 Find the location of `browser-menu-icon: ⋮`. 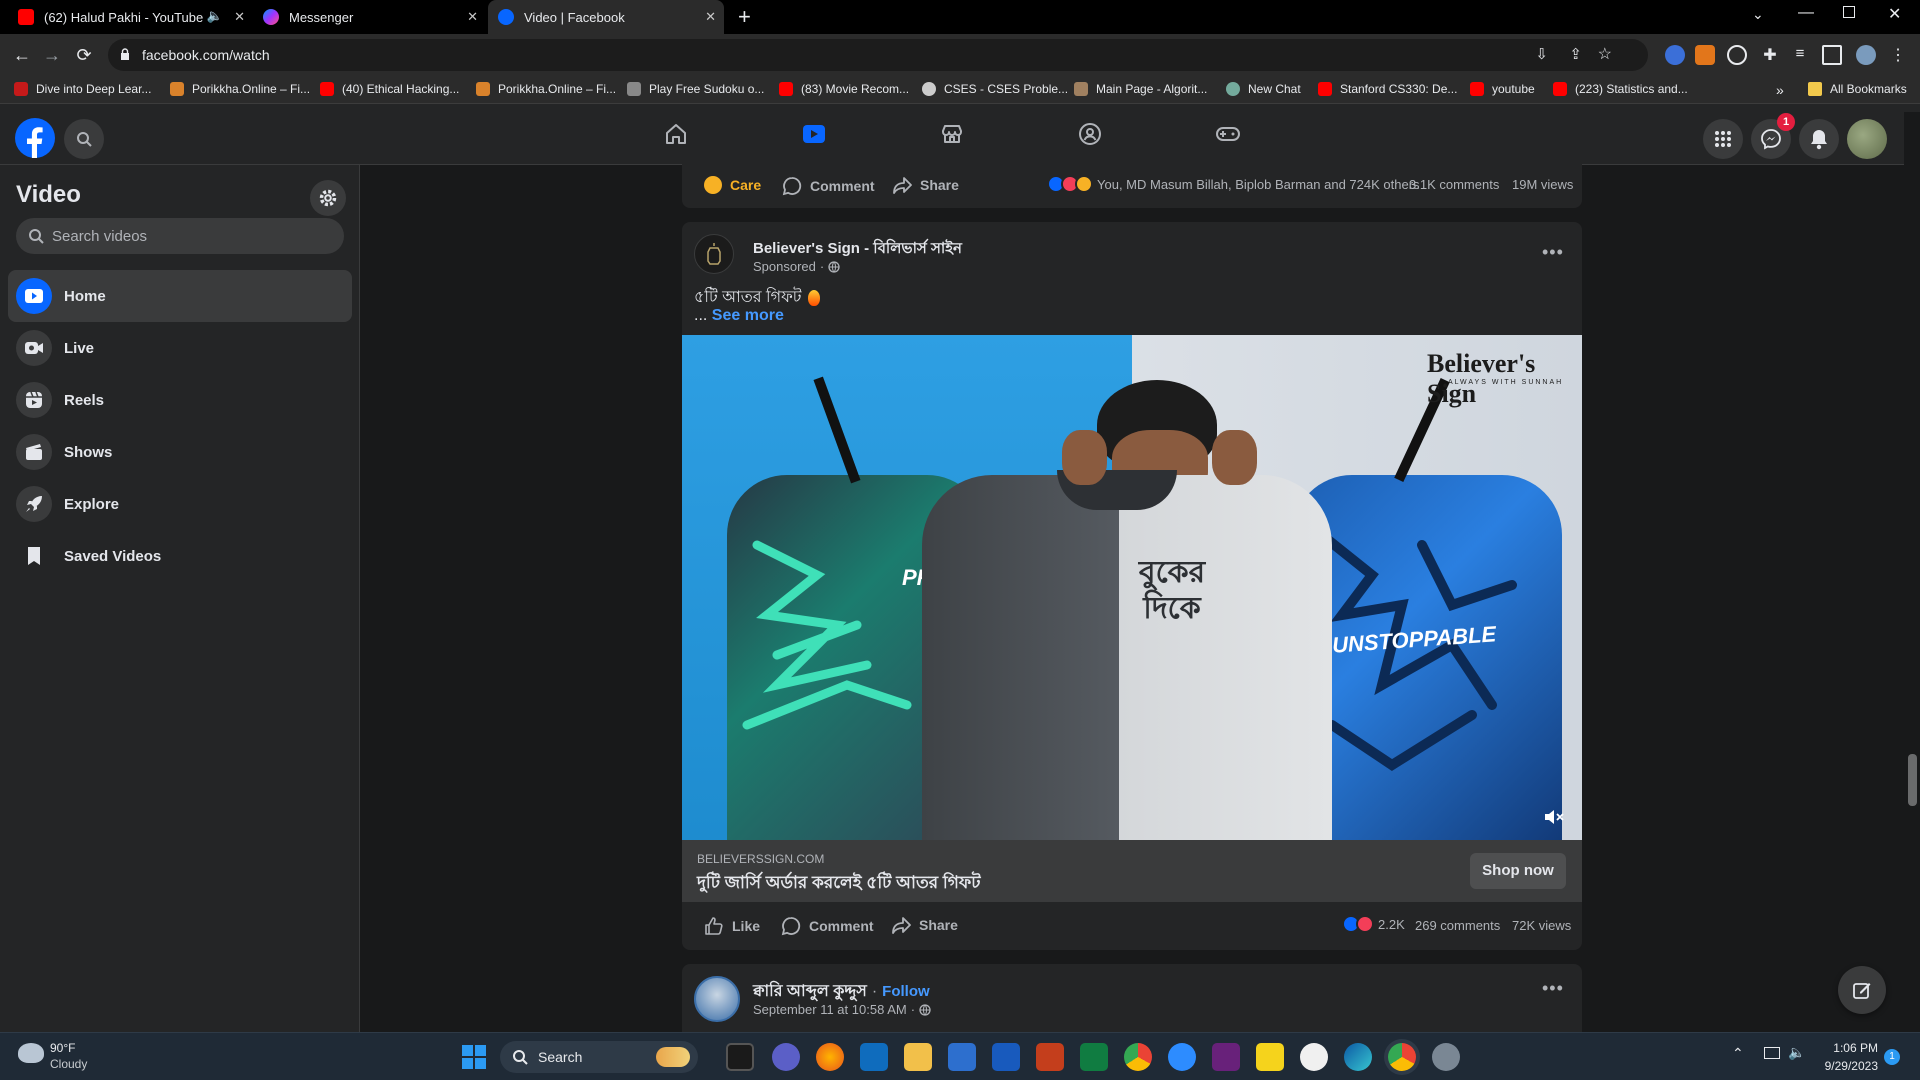

browser-menu-icon: ⋮ is located at coordinates (1898, 55).